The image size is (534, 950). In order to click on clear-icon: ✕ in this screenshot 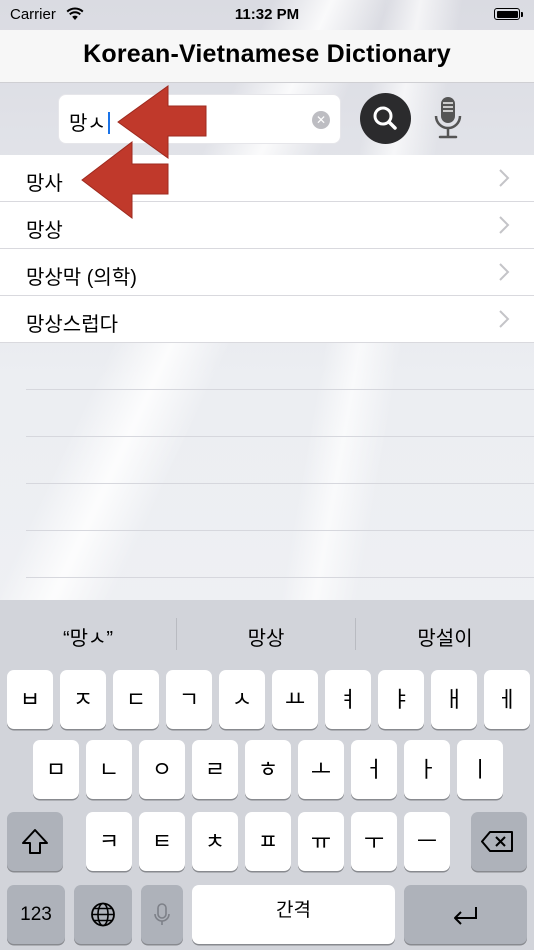, I will do `click(321, 120)`.